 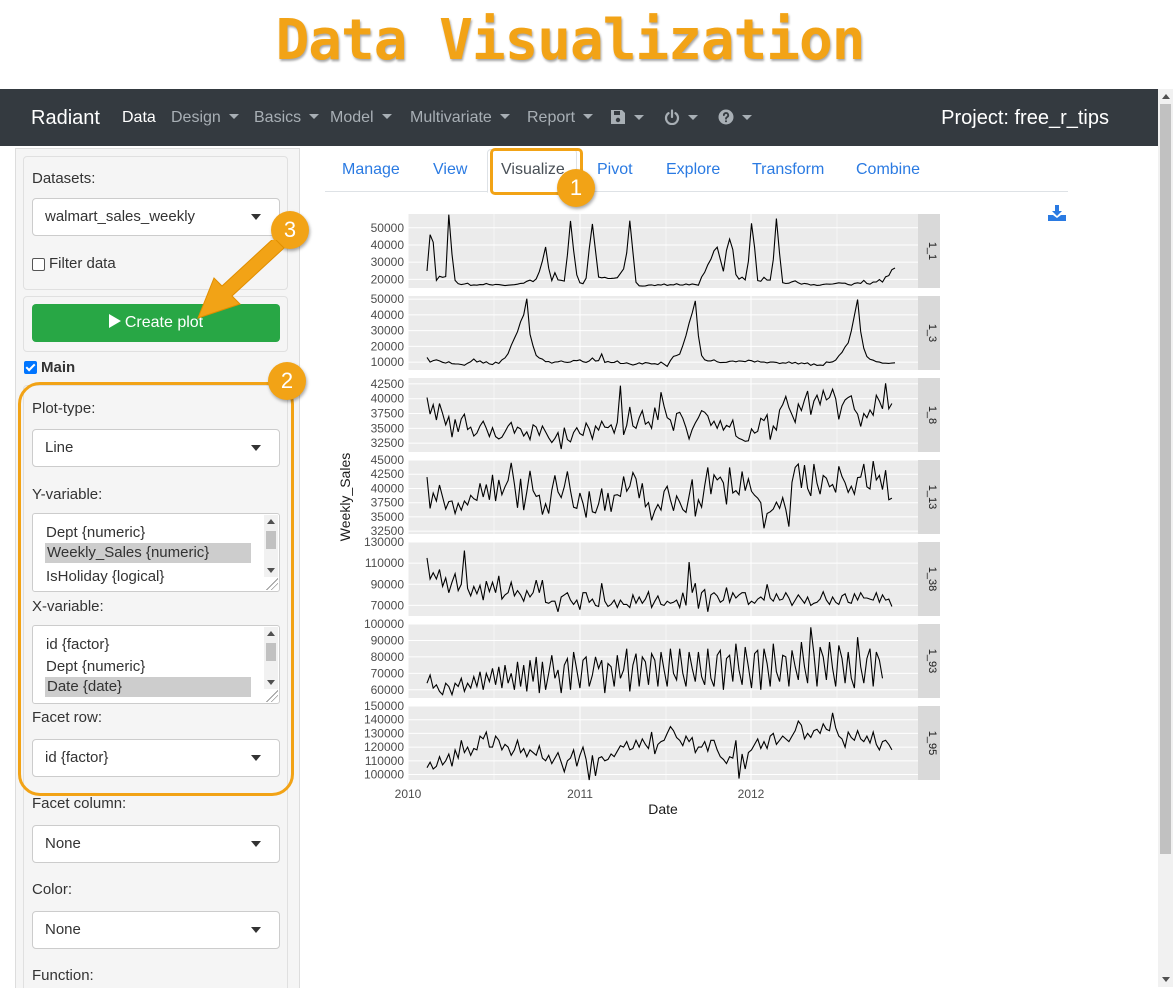 What do you see at coordinates (384, 563) in the screenshot?
I see `y-tick-label: 110000` at bounding box center [384, 563].